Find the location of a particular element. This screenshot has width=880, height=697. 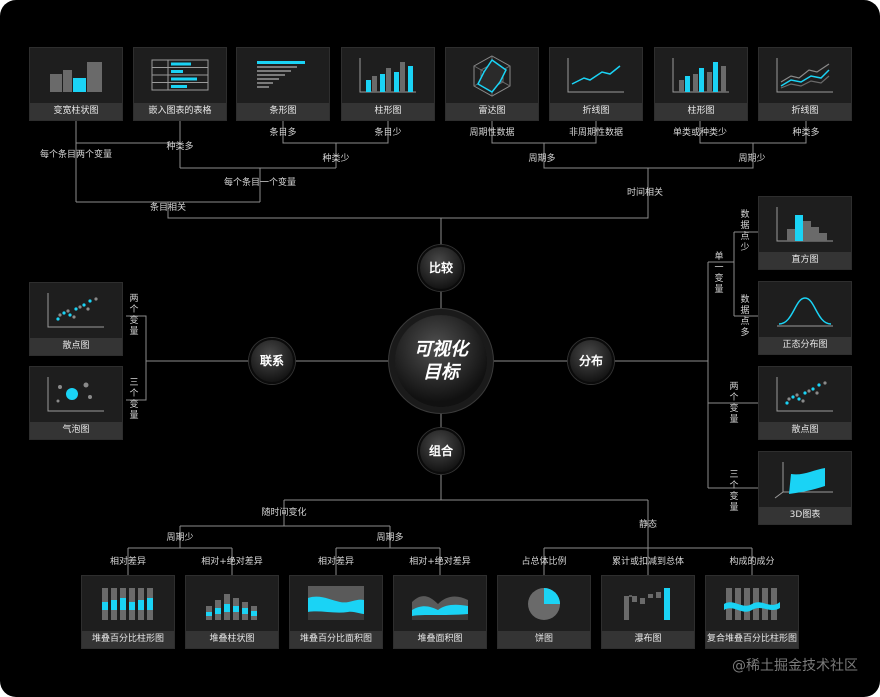

card-variable-width-bar: 变宽柱状图 is located at coordinates (76, 84).